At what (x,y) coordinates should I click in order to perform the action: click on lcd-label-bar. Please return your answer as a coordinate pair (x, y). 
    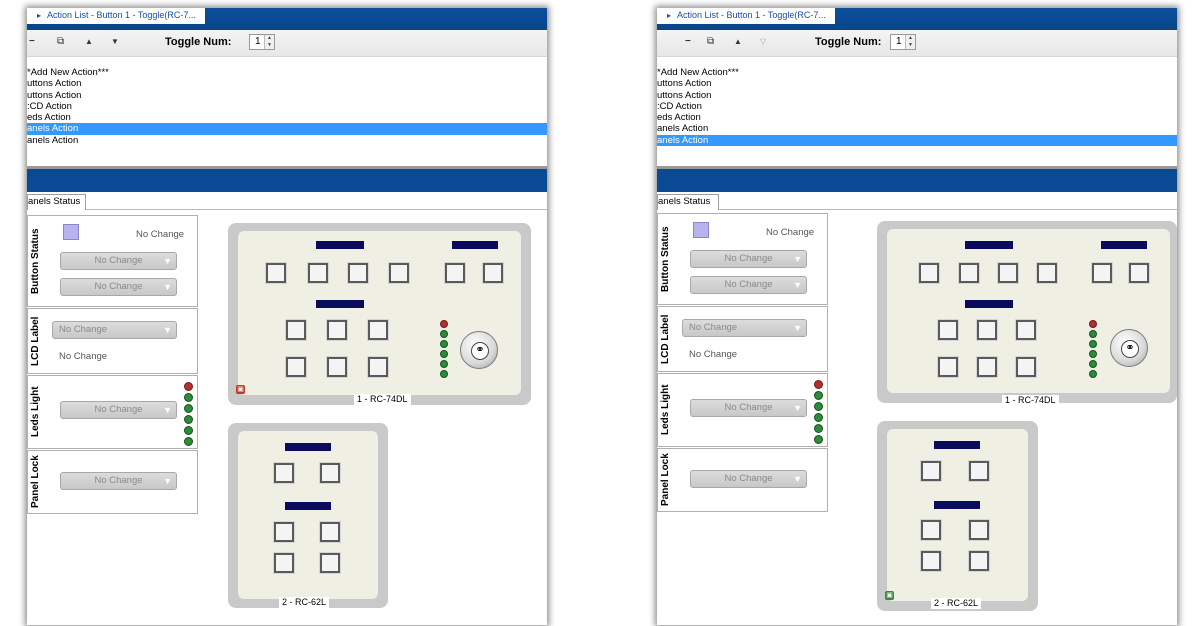
    Looking at the image, I should click on (957, 505).